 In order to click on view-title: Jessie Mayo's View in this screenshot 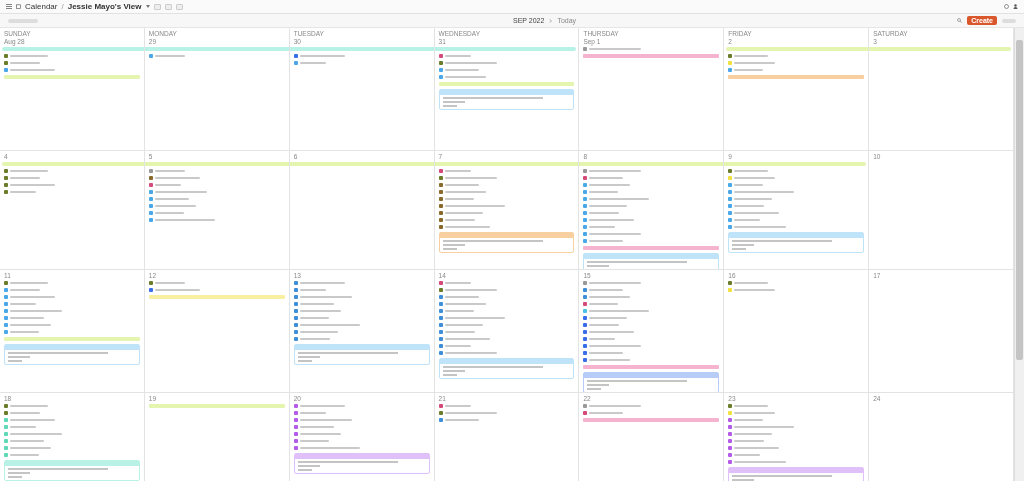, I will do `click(104, 6)`.